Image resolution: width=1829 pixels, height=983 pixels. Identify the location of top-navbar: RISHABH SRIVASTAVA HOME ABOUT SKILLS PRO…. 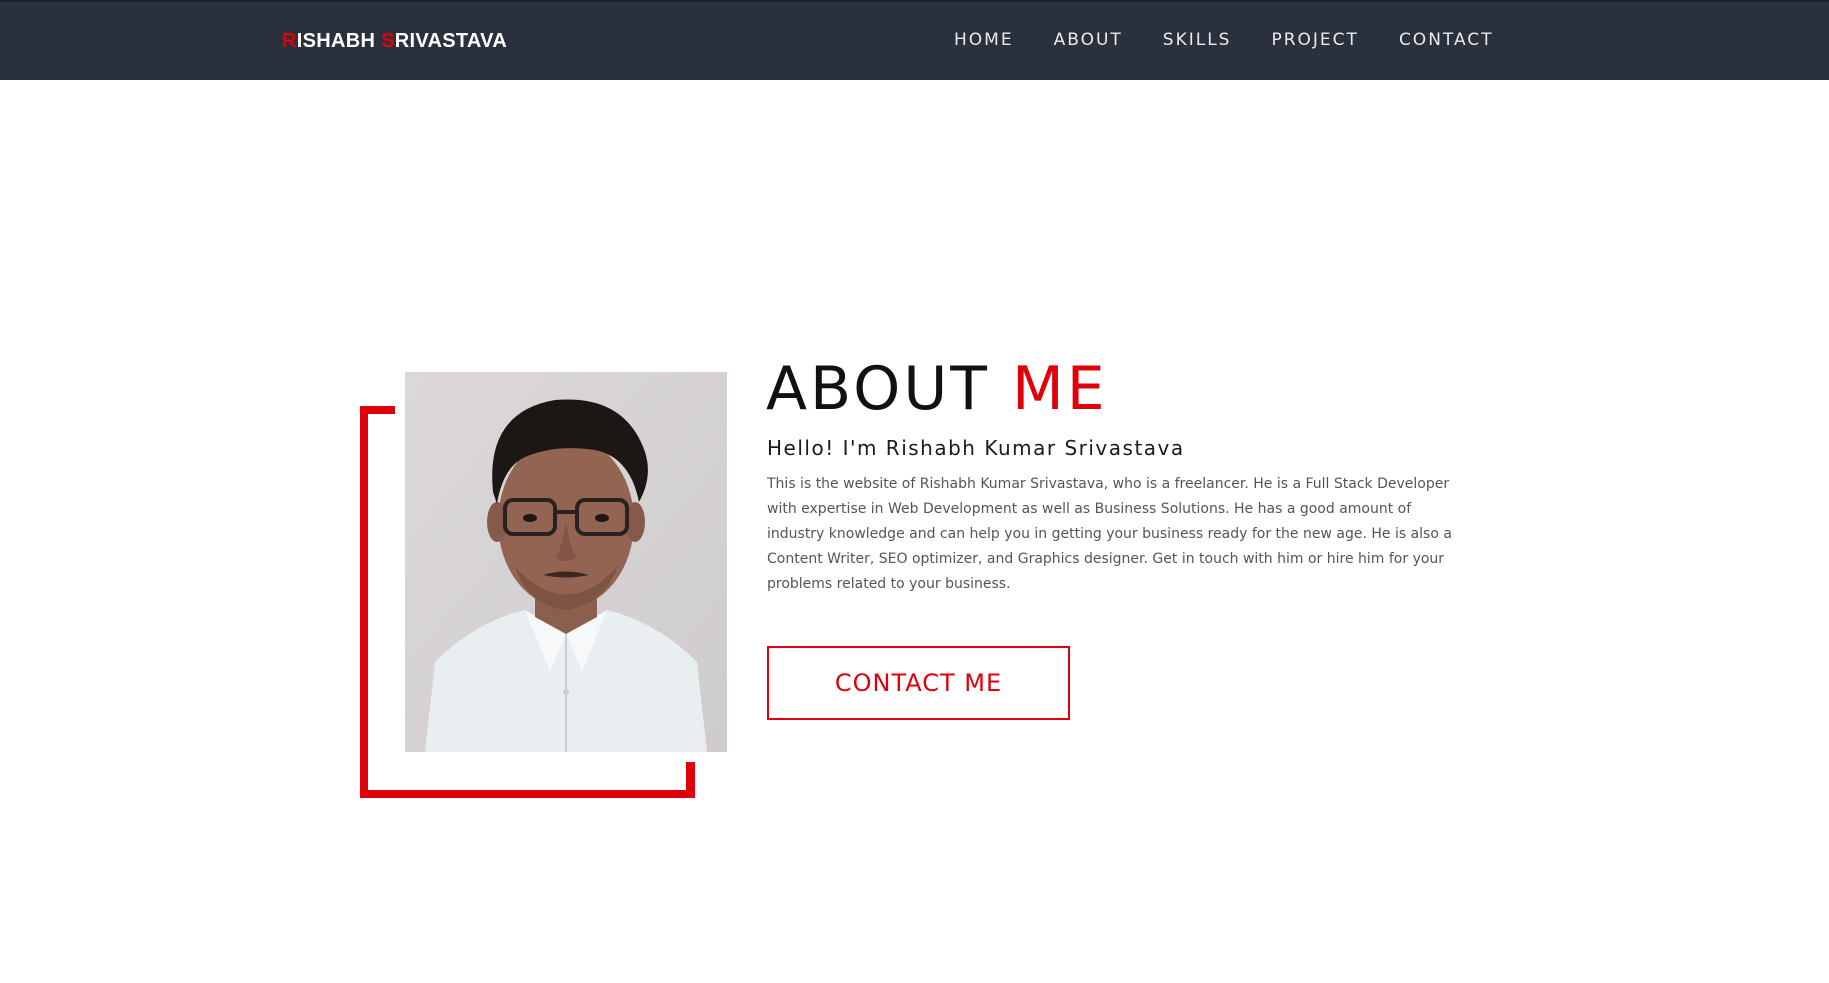
(914, 40).